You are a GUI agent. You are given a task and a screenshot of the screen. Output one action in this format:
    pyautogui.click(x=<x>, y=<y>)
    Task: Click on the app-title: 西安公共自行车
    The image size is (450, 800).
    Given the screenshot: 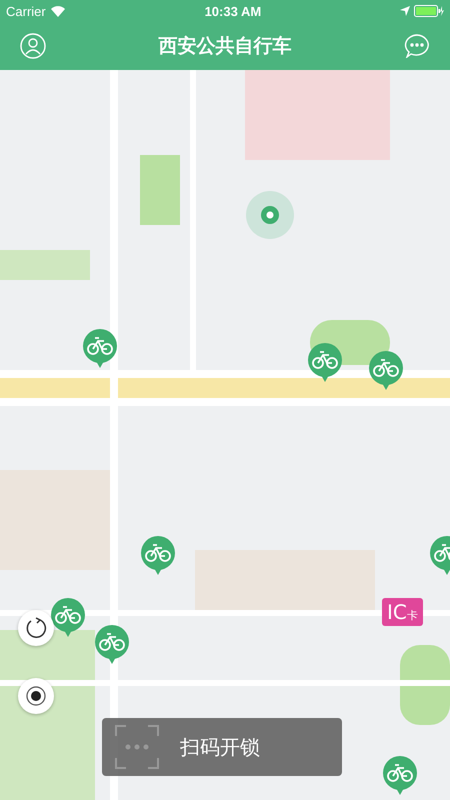 What is the action you would take?
    pyautogui.click(x=225, y=46)
    